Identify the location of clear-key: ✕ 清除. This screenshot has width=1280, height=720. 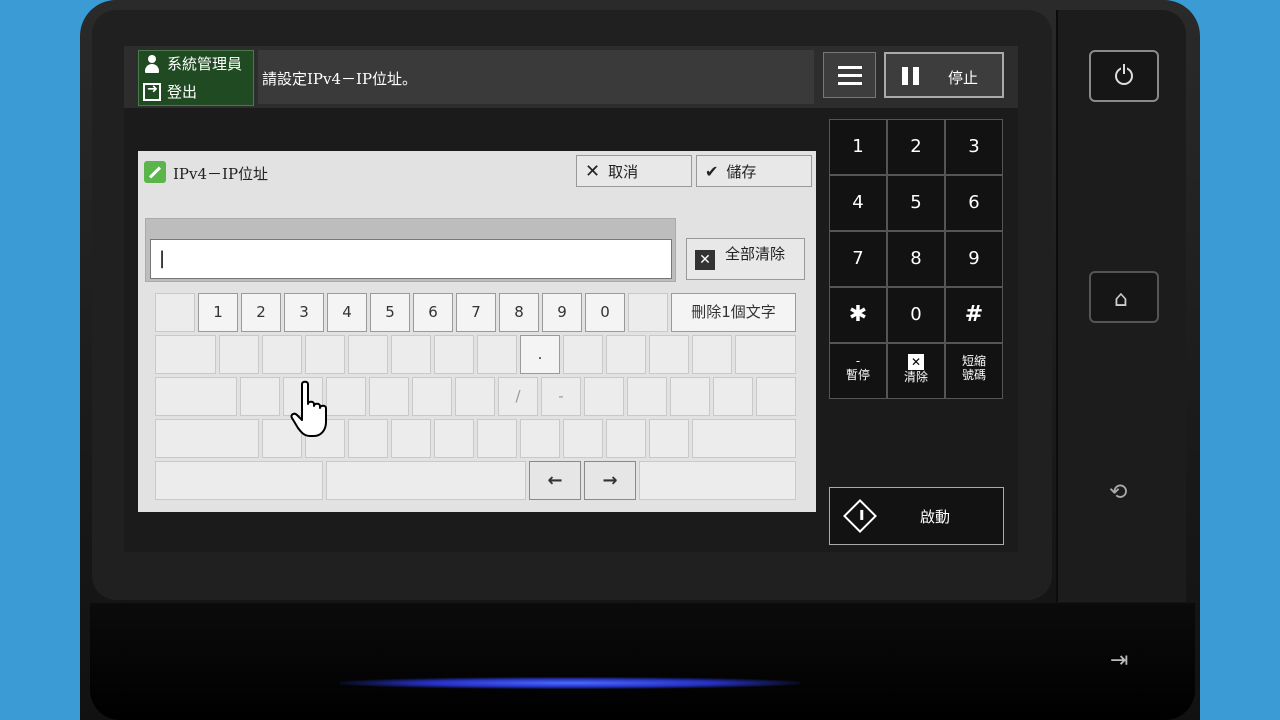
(916, 371).